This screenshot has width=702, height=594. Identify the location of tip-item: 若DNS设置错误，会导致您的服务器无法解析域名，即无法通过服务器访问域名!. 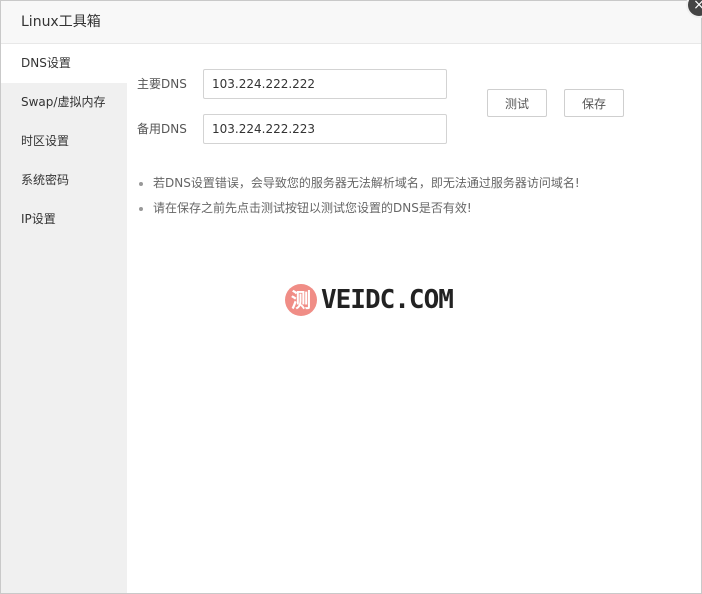
(358, 183).